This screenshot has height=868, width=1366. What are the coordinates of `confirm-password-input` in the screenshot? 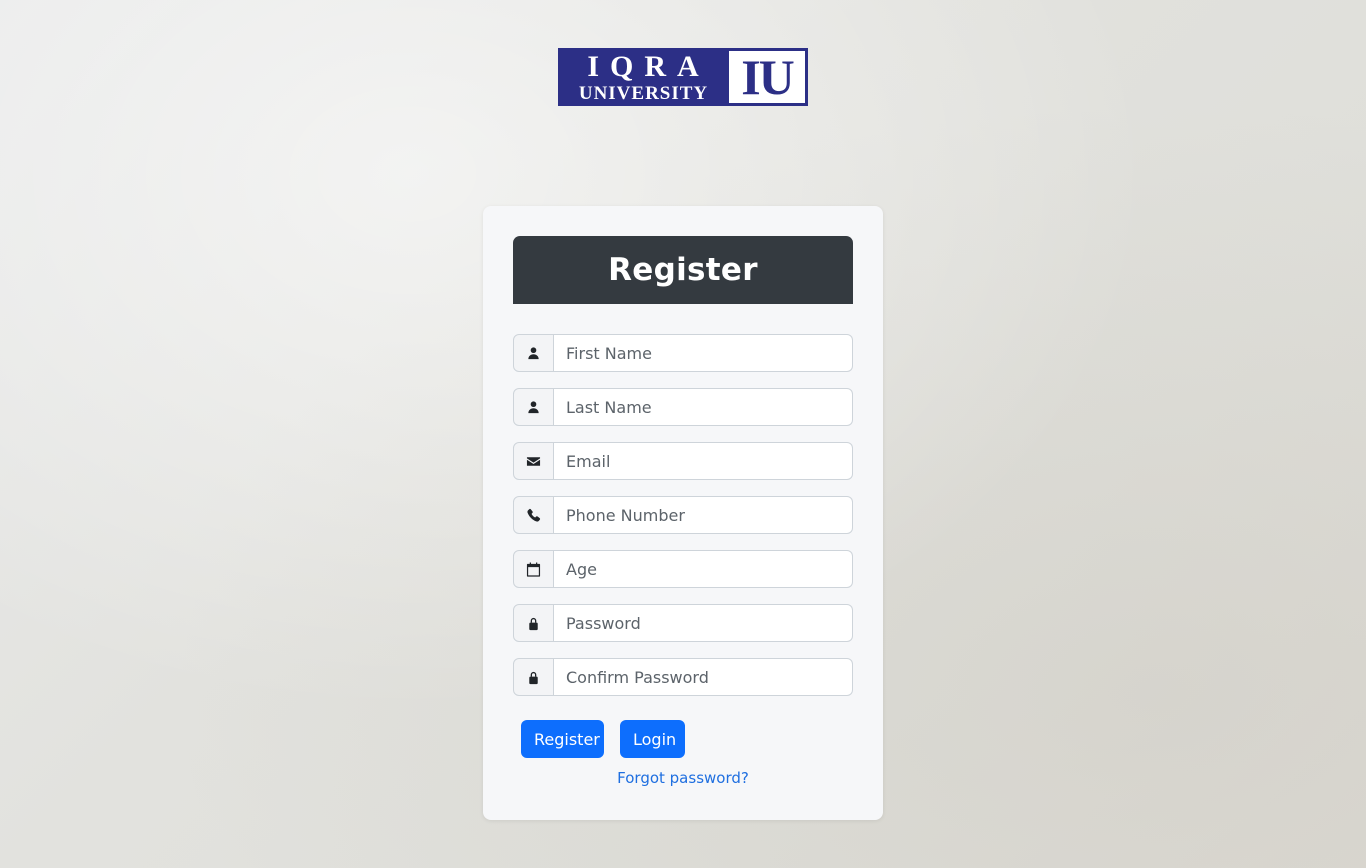 It's located at (703, 677).